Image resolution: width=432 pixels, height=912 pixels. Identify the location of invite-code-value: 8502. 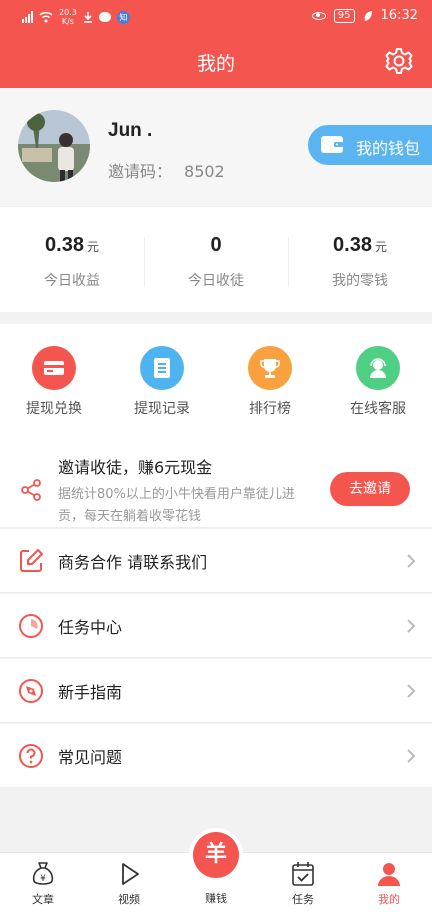
(204, 171).